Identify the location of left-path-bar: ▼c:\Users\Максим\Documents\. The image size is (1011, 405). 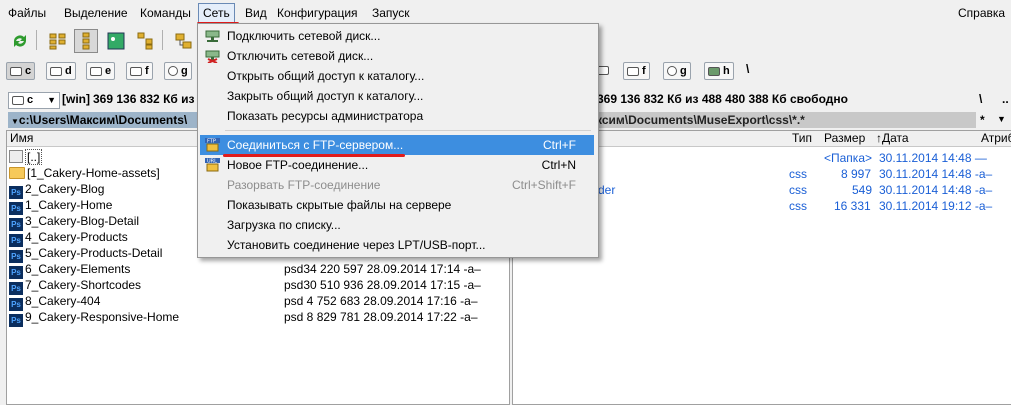
(104, 120).